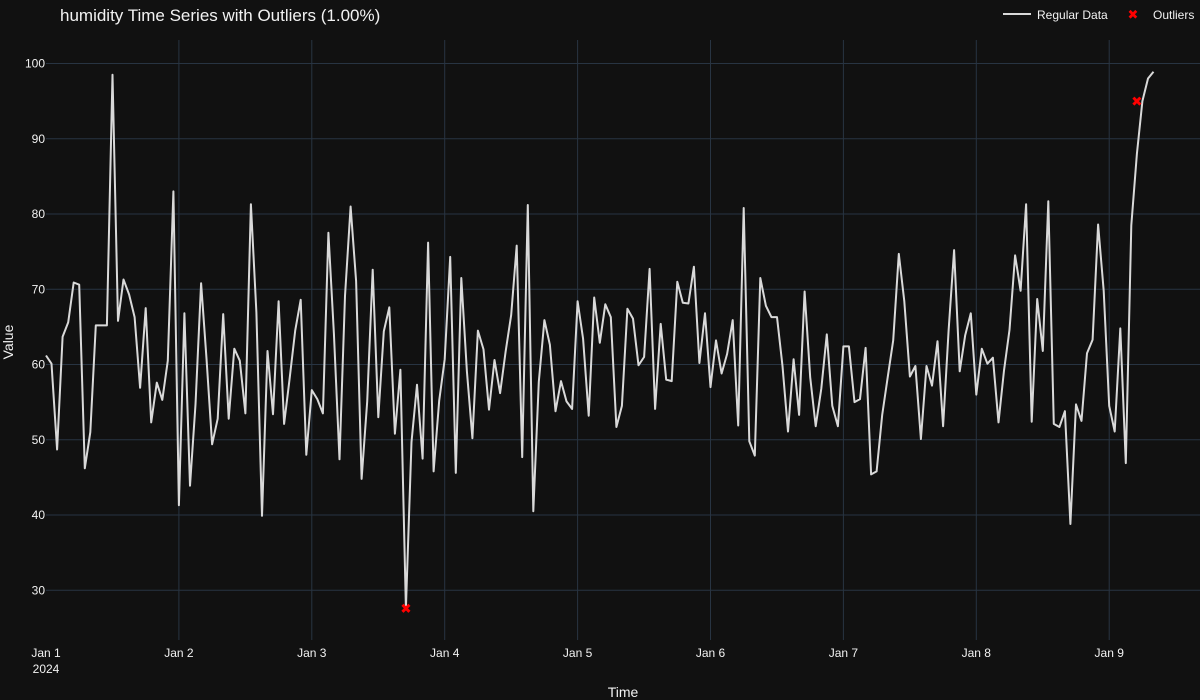 This screenshot has width=1200, height=700. Describe the element at coordinates (711, 653) in the screenshot. I see `x-tick-label: Jan 6` at that location.